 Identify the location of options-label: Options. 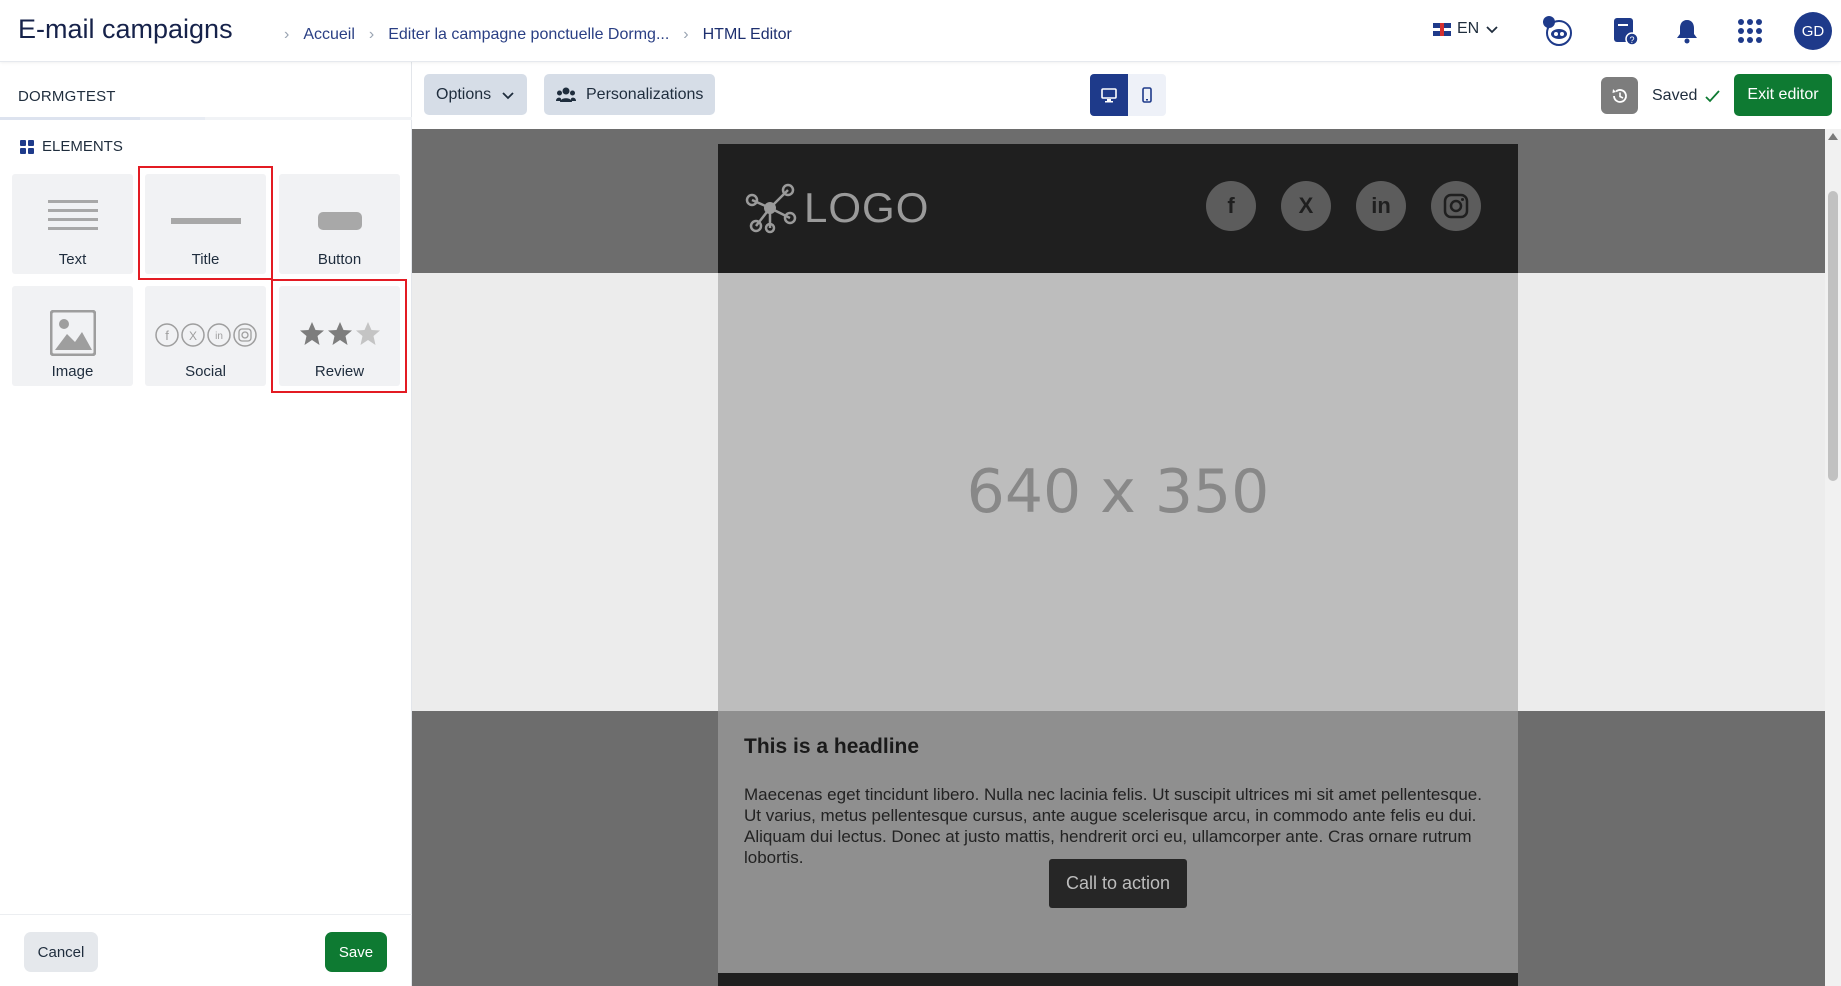
(464, 94).